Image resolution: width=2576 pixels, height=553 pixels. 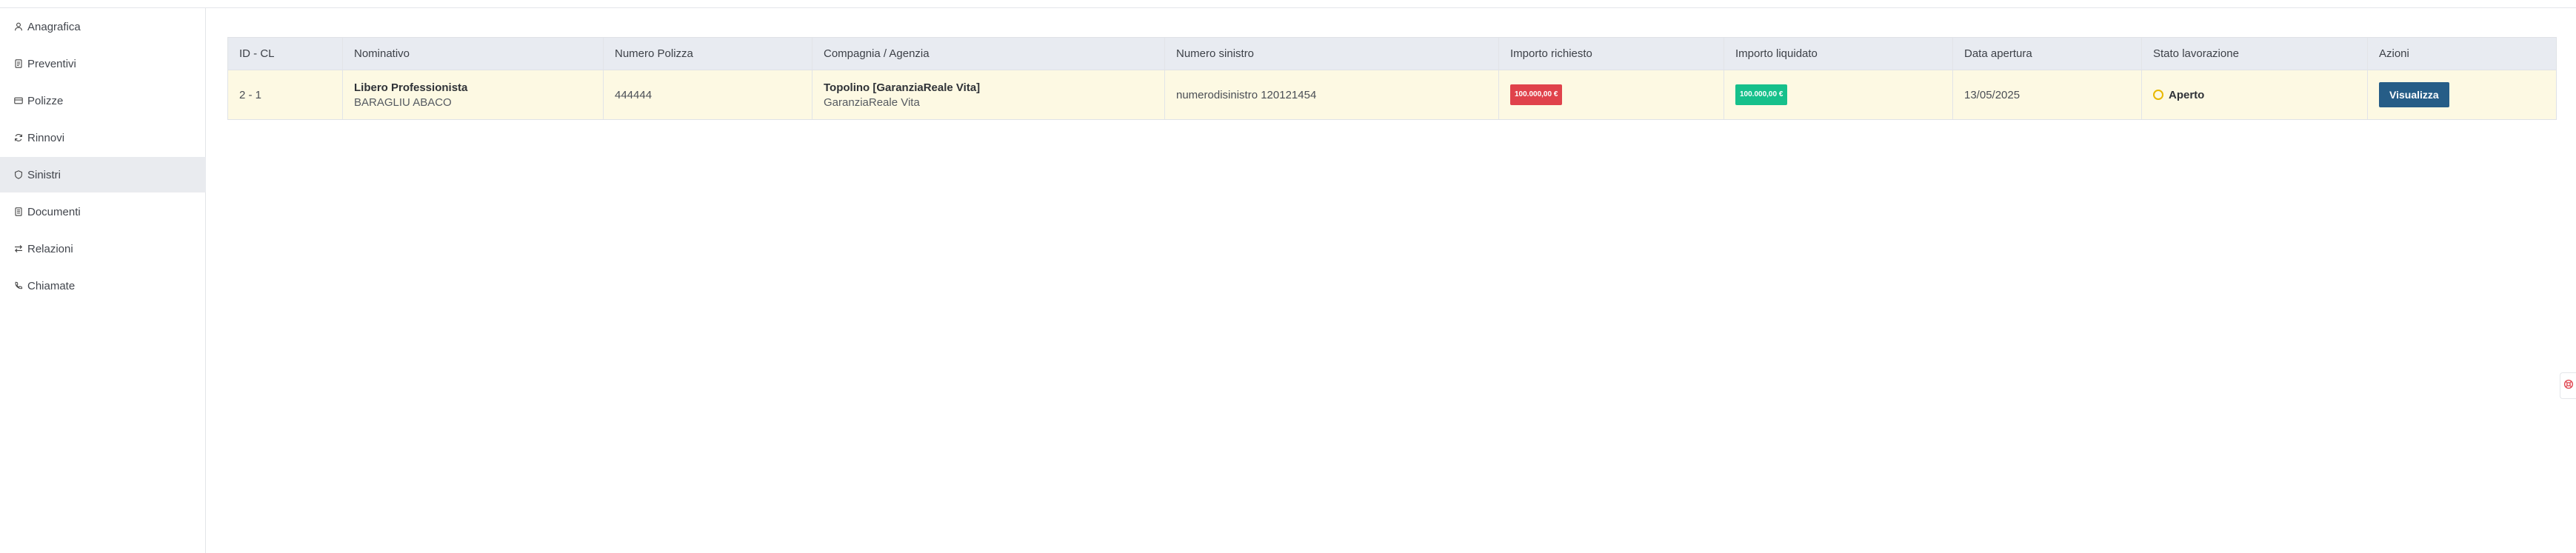 What do you see at coordinates (285, 54) in the screenshot?
I see `col-header-id: ID - CL` at bounding box center [285, 54].